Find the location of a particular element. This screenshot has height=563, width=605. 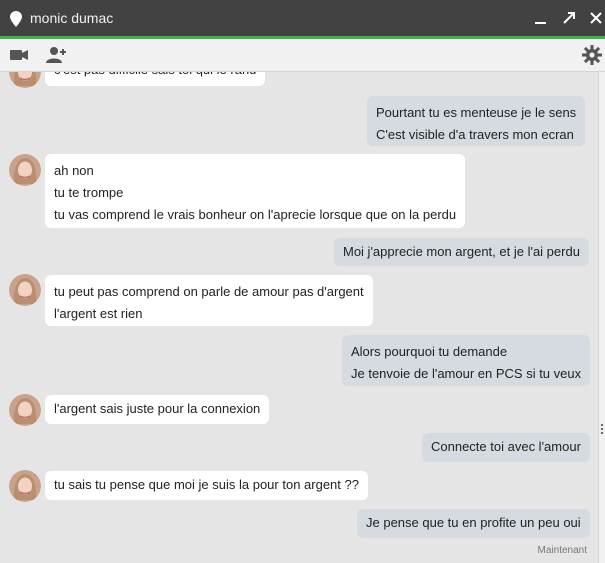

message-line: C'est visible d'a travers mon ecran is located at coordinates (475, 134).